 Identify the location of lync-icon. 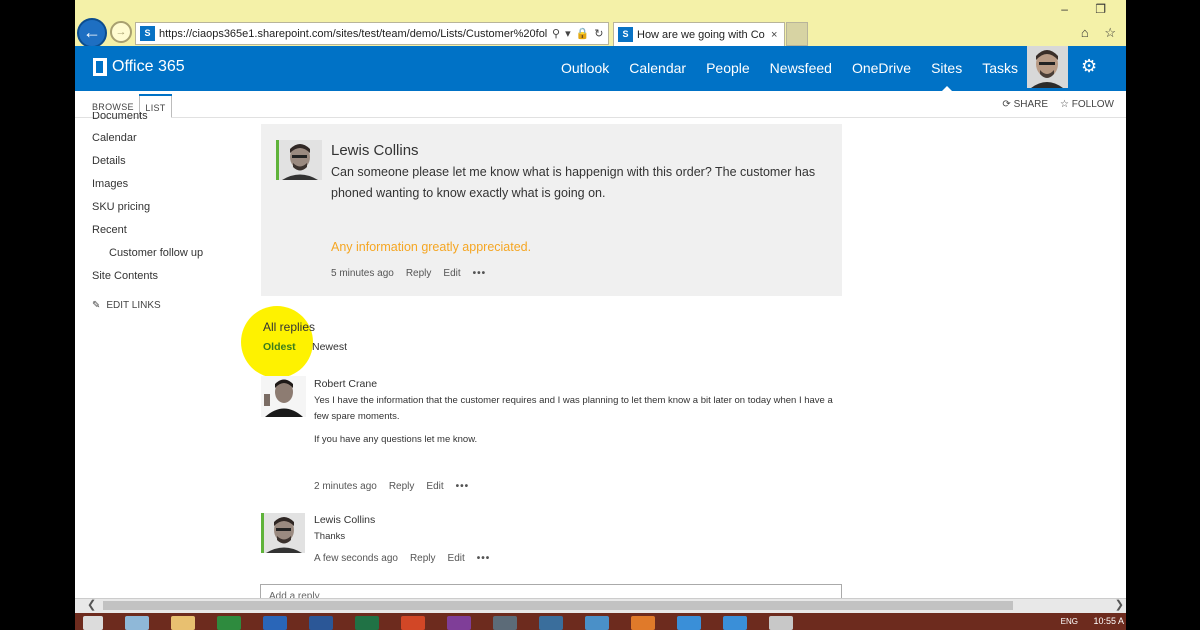
(505, 623).